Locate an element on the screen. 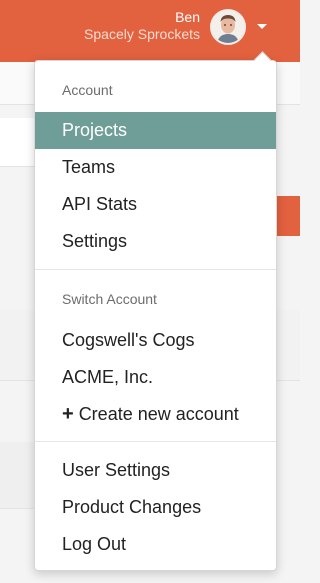 The width and height of the screenshot is (320, 583). menu-item-projects: Projects is located at coordinates (155, 130).